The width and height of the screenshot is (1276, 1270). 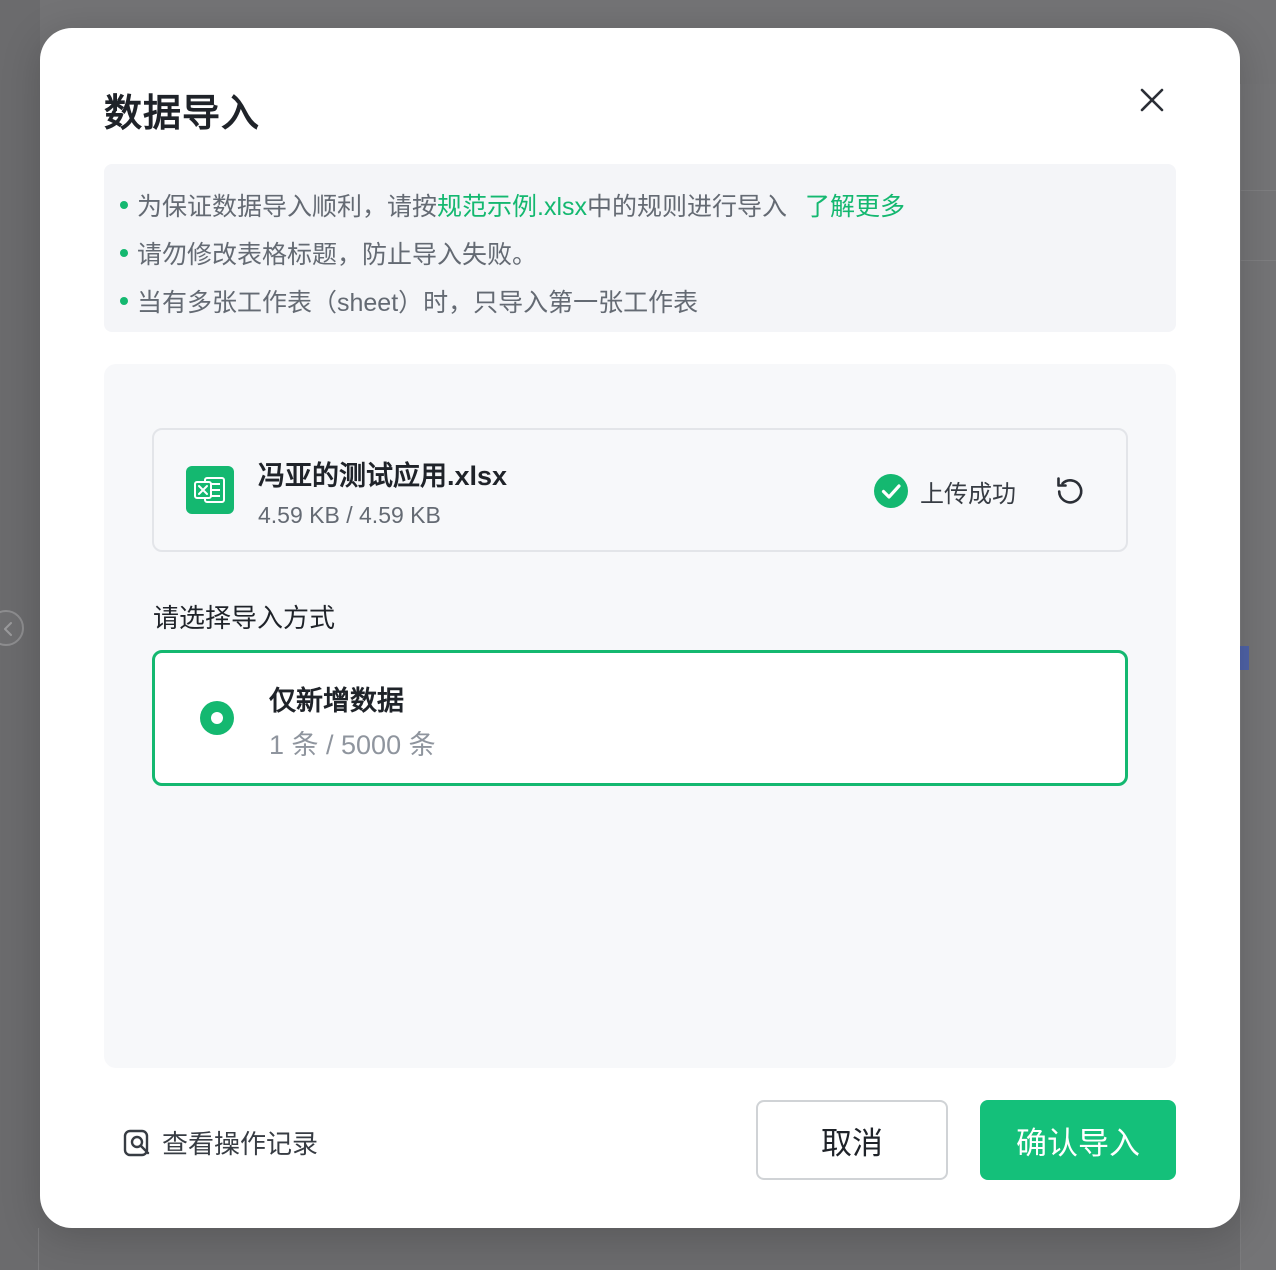 What do you see at coordinates (687, 207) in the screenshot?
I see `tip-text: 中的规则进行导入` at bounding box center [687, 207].